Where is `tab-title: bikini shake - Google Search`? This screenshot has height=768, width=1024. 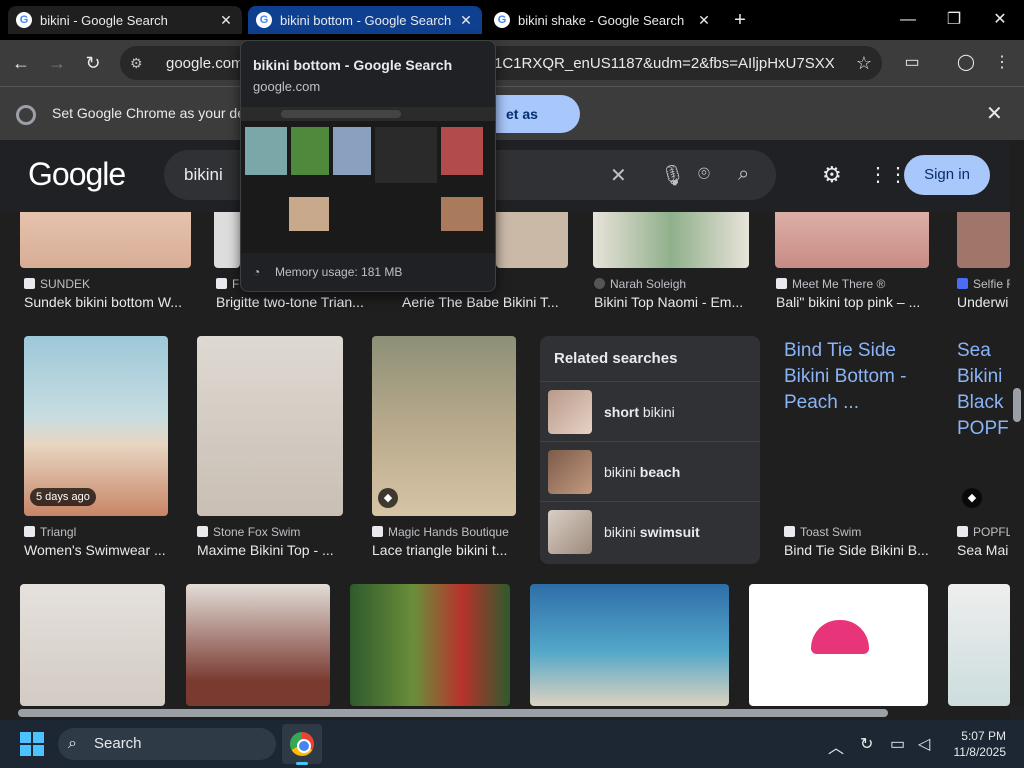 tab-title: bikini shake - Google Search is located at coordinates (601, 20).